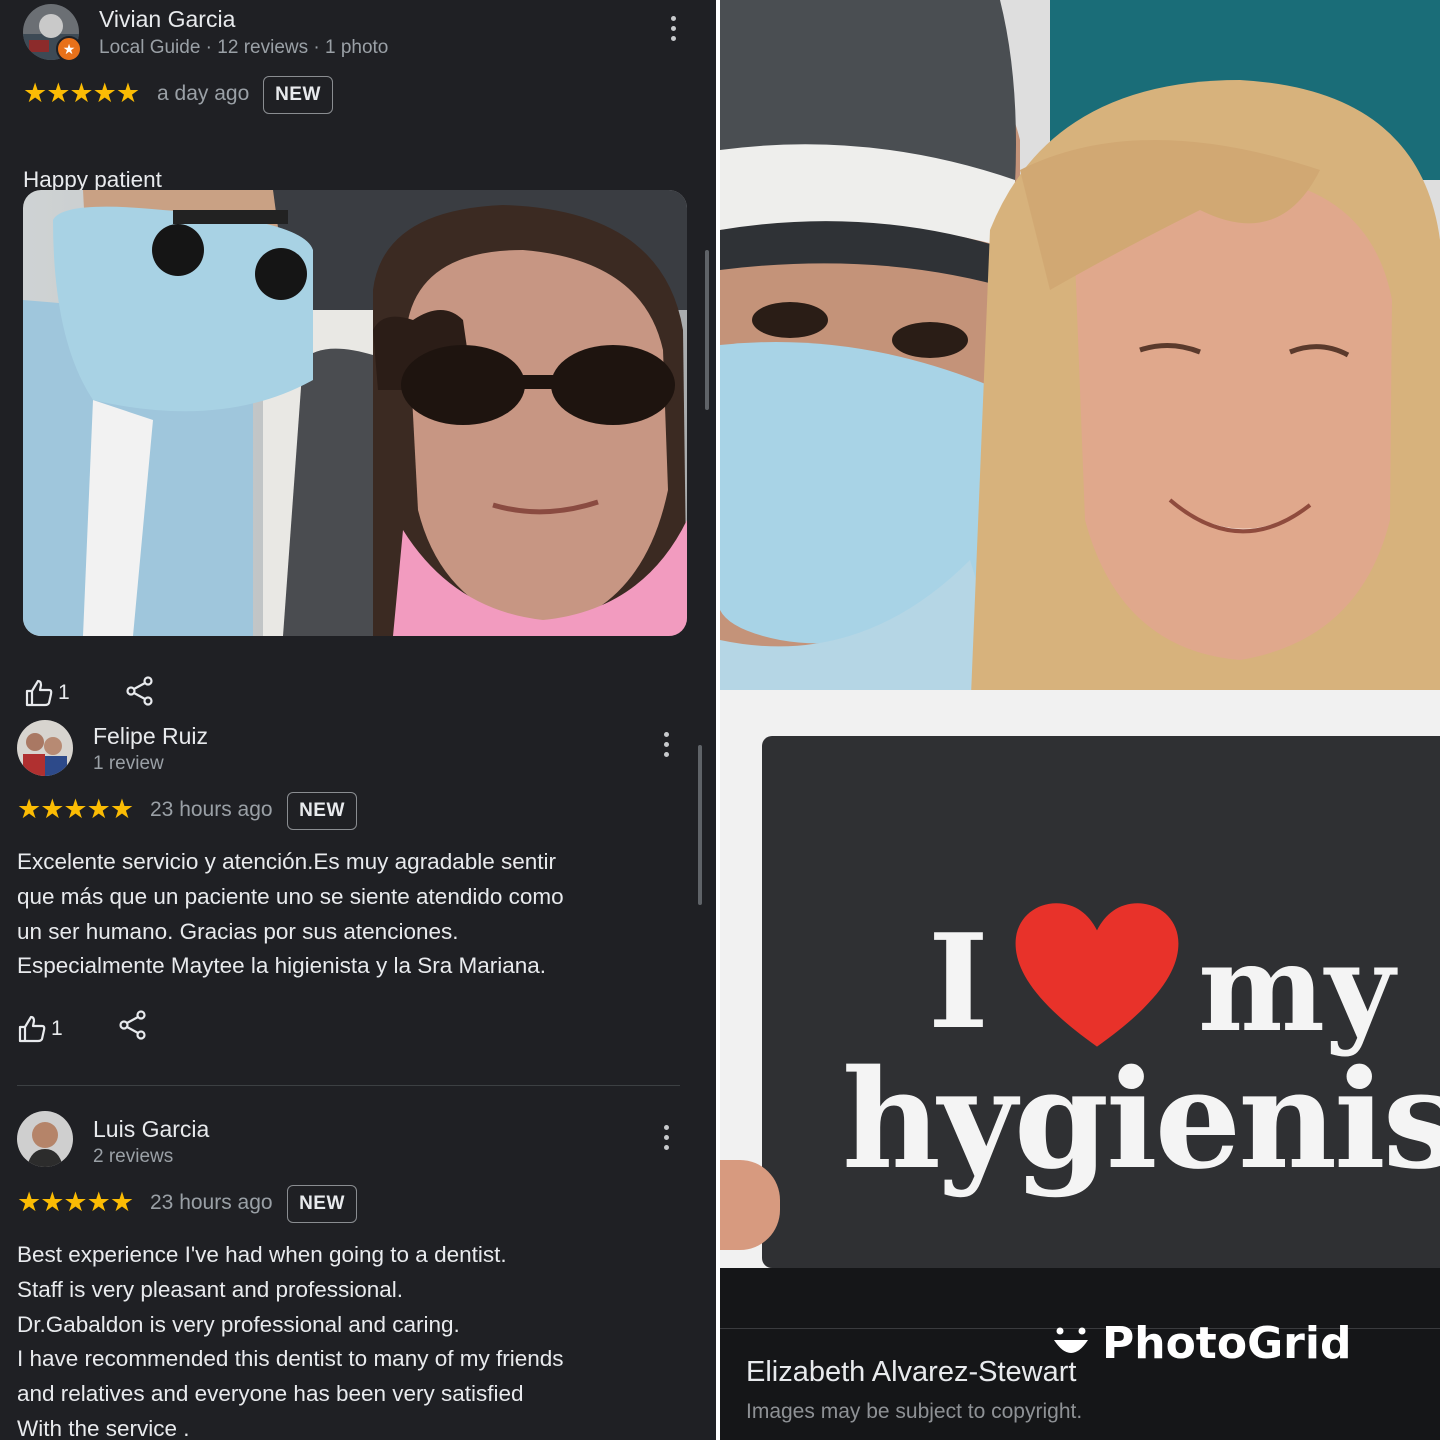 The image size is (1440, 1440). What do you see at coordinates (203, 93) in the screenshot?
I see `review-time: a day ago` at bounding box center [203, 93].